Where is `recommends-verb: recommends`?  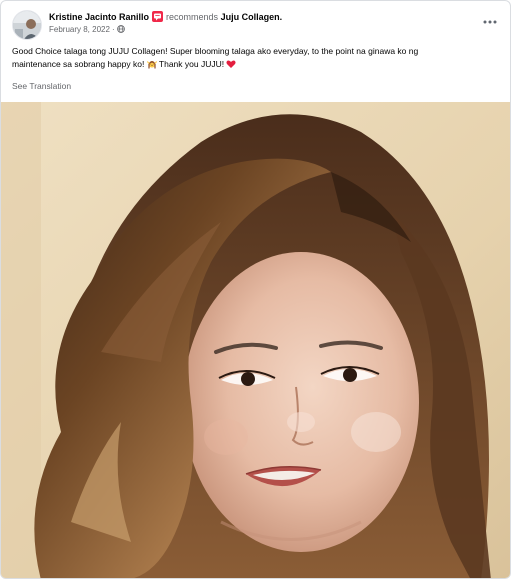
recommends-verb: recommends is located at coordinates (192, 17).